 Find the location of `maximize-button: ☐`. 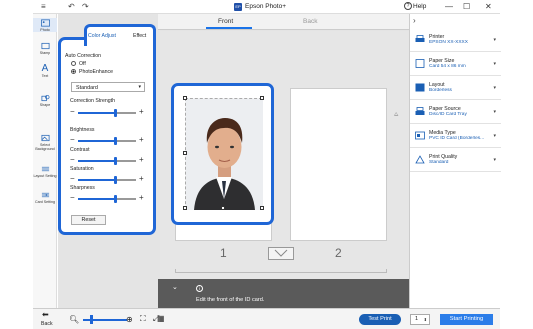

maximize-button: ☐ is located at coordinates (466, 6).